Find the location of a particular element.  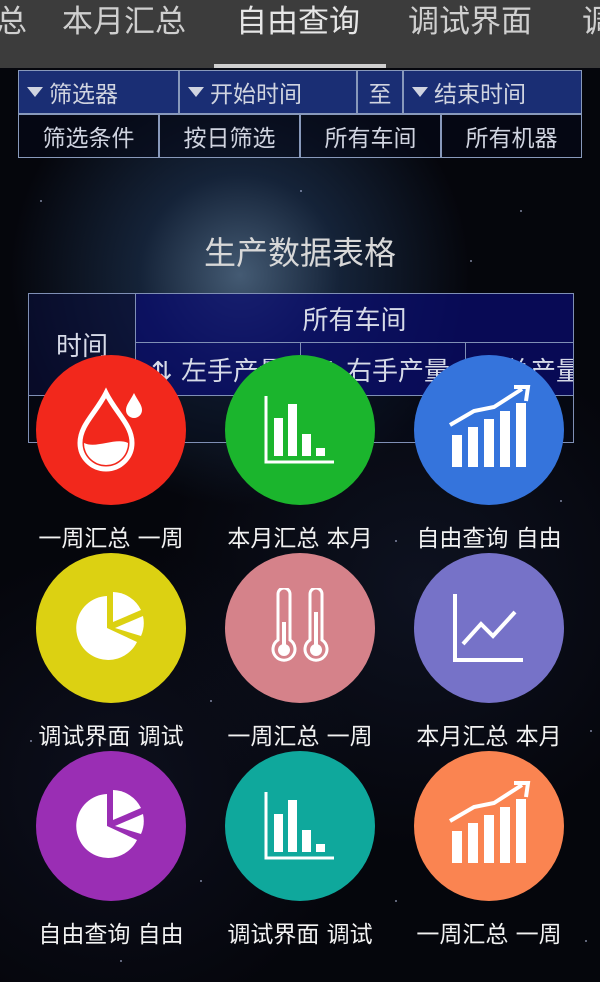

grid-item-week-summary-3: 一周汇总 一周 is located at coordinates (489, 849).